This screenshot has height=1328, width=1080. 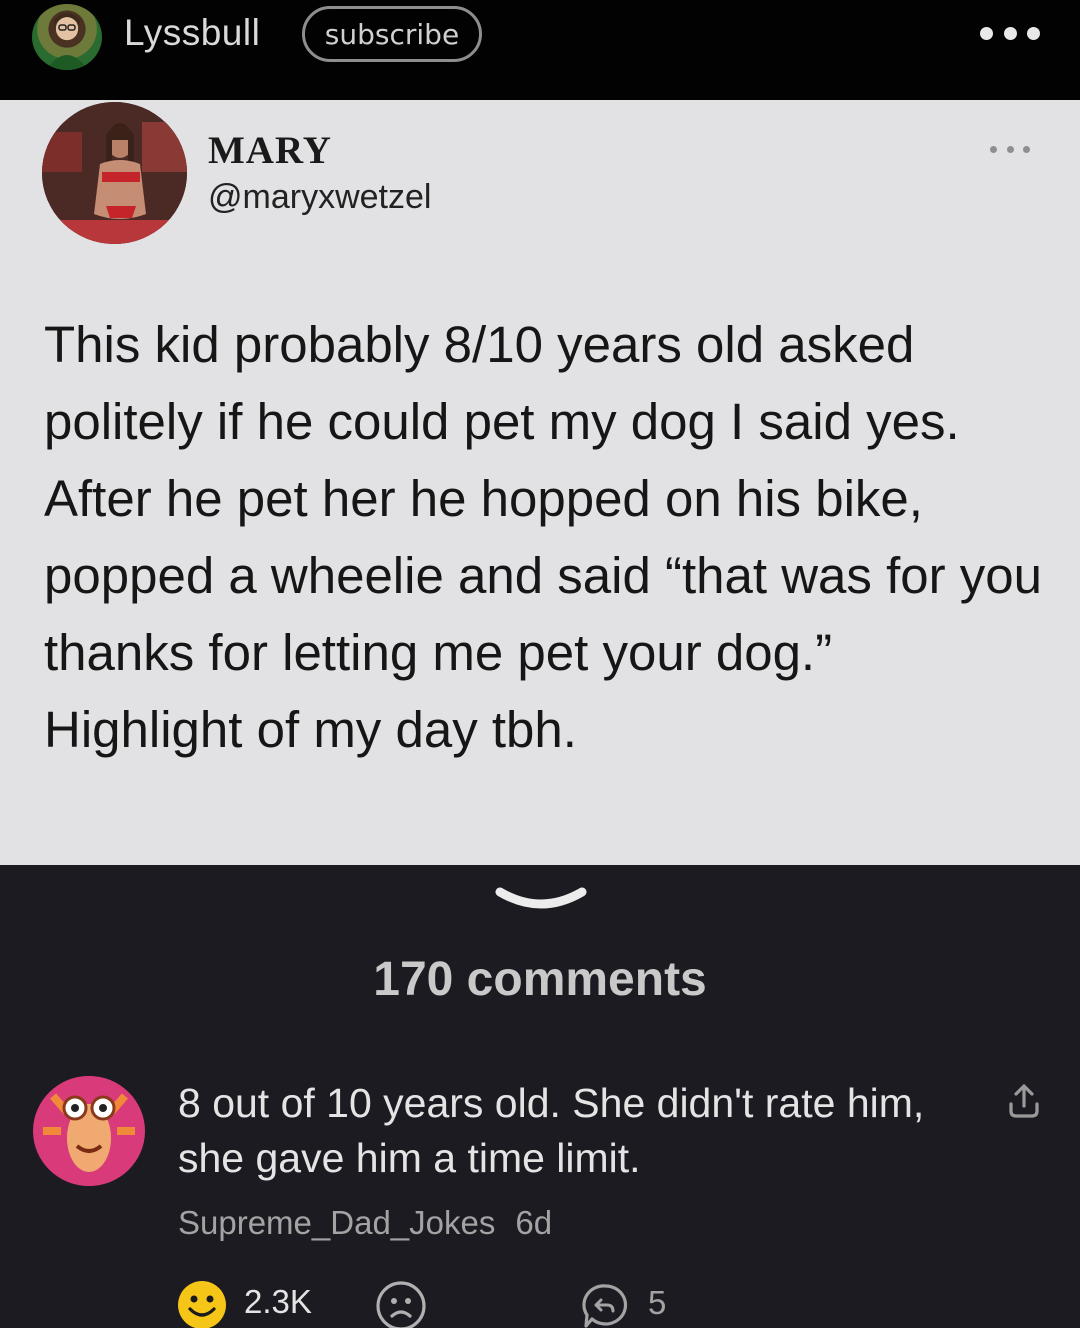 I want to click on user-avatar, so click(x=67, y=37).